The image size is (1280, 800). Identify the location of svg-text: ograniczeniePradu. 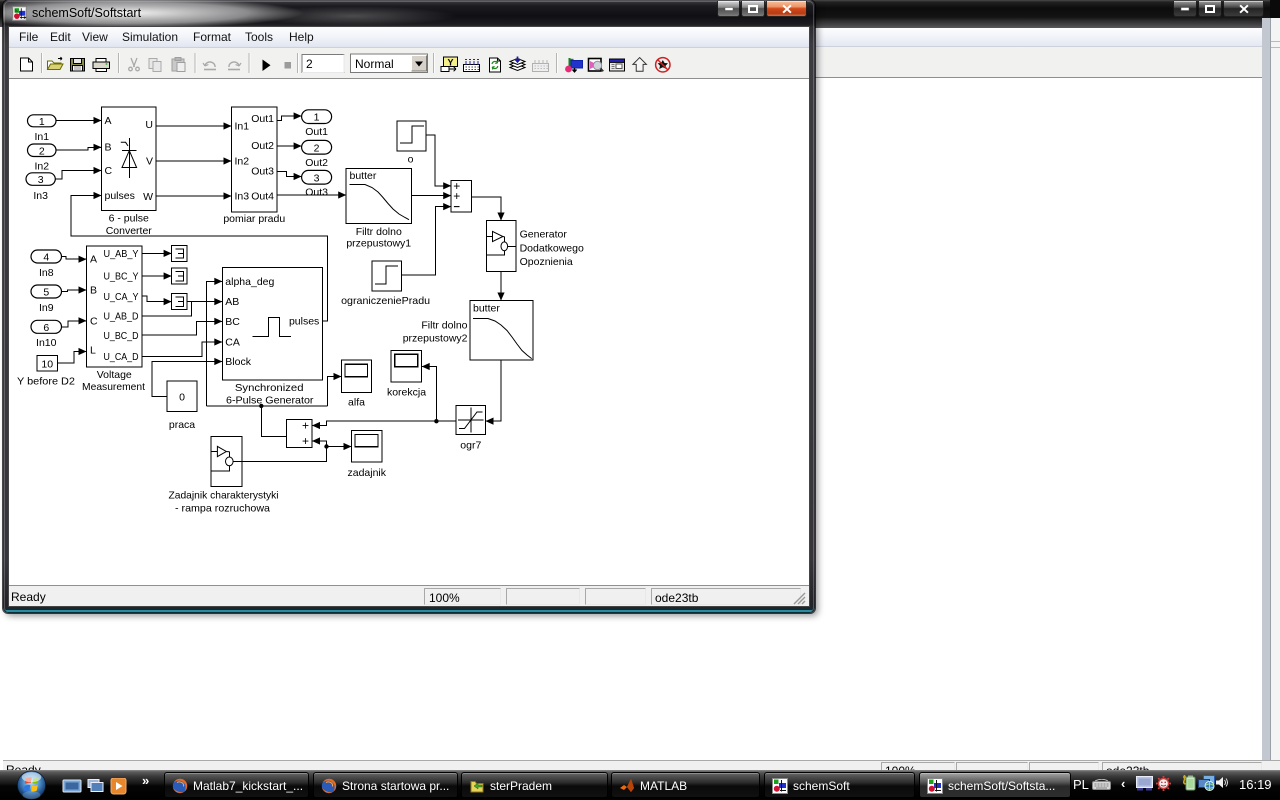
(385, 301).